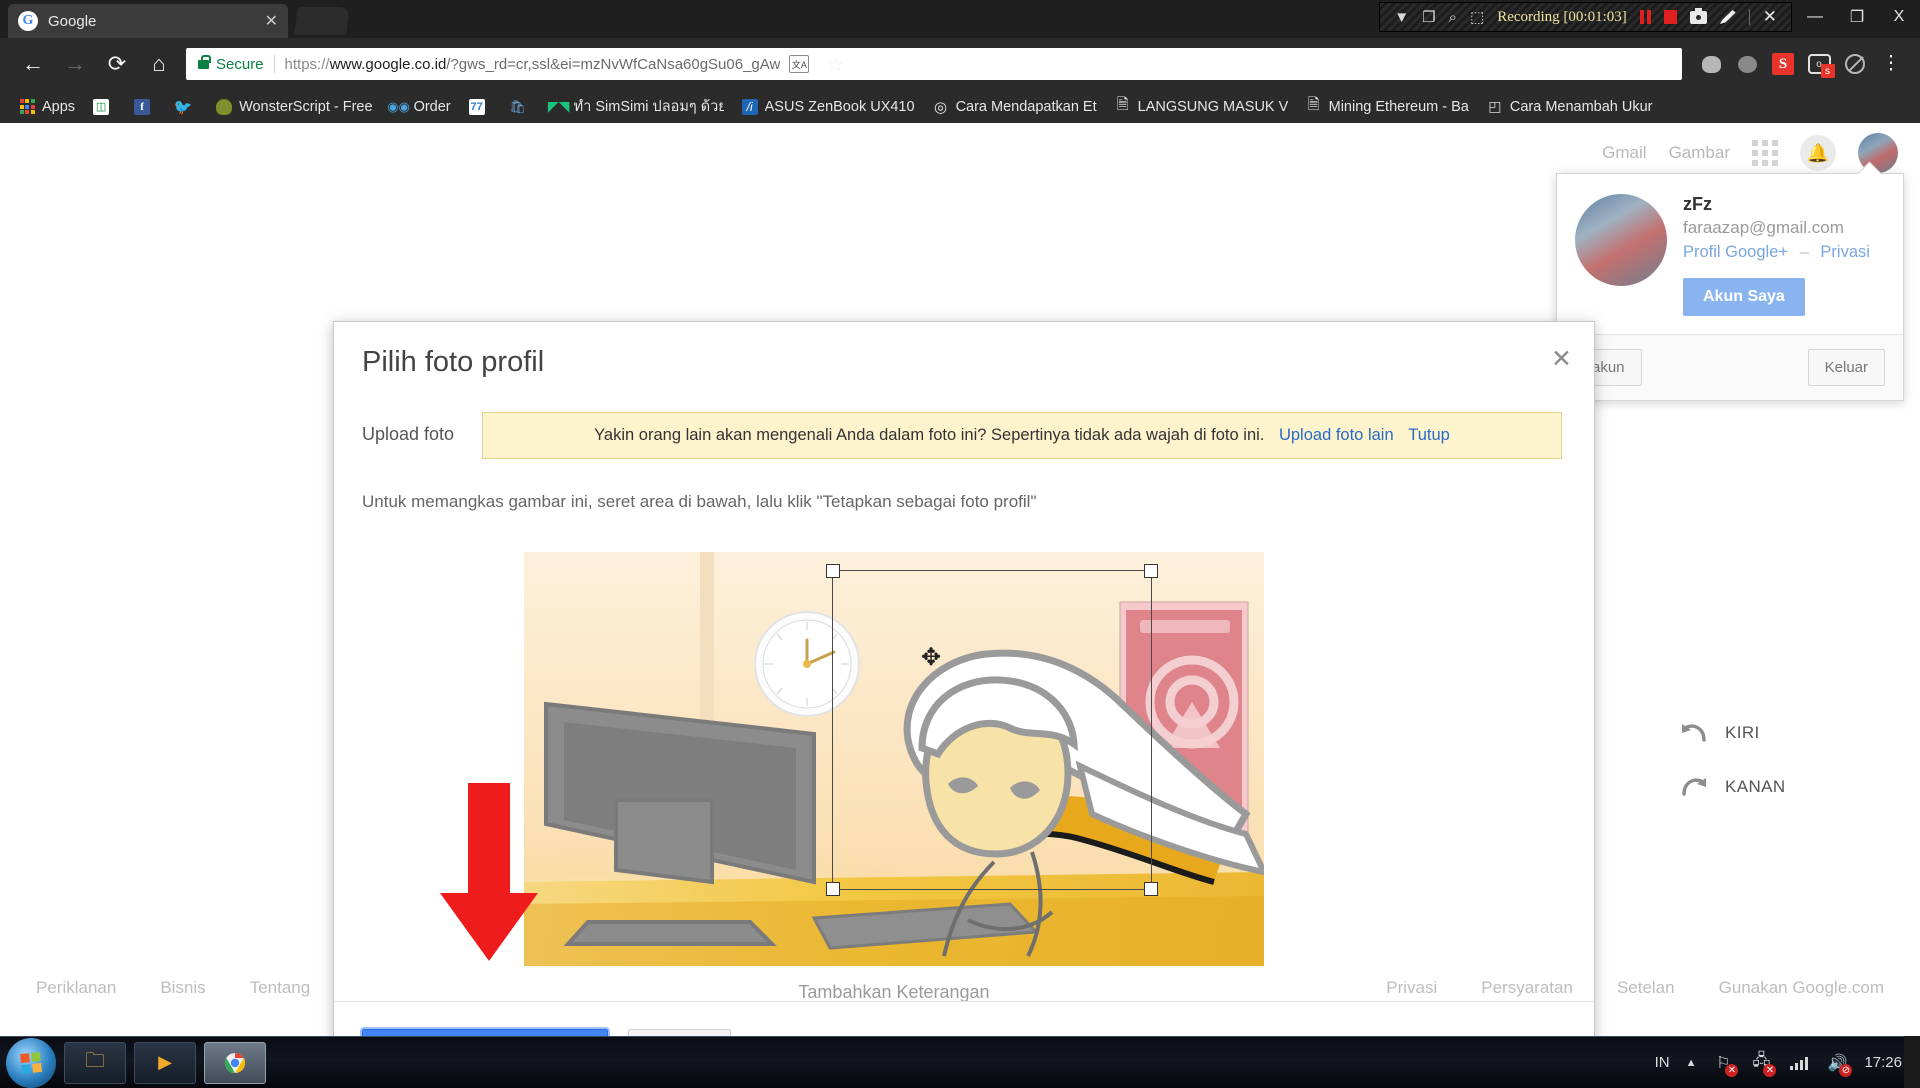 The height and width of the screenshot is (1088, 1920). Describe the element at coordinates (159, 64) in the screenshot. I see `home-button: ⌂` at that location.